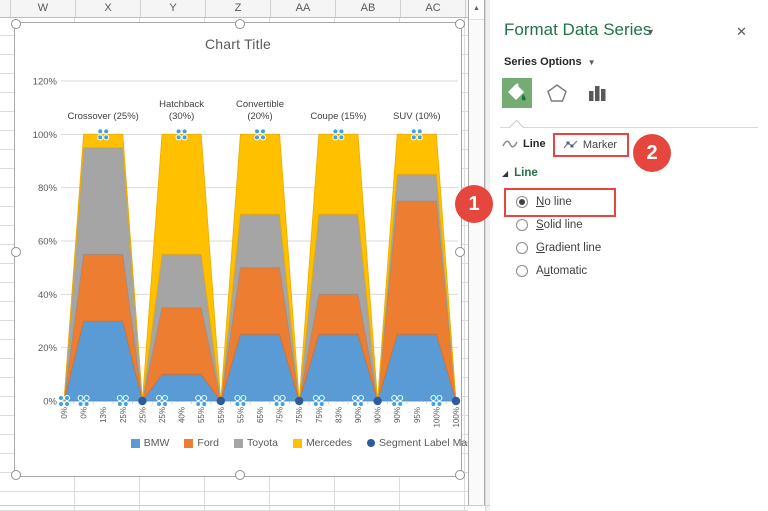 This screenshot has width=768, height=511. I want to click on scroll-up-icon: ▲, so click(476, 10).